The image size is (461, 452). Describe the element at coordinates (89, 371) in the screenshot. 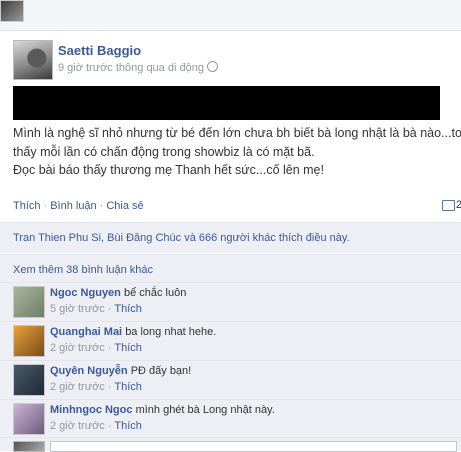

I see `commenter-name: Quyên Nguyễn` at that location.